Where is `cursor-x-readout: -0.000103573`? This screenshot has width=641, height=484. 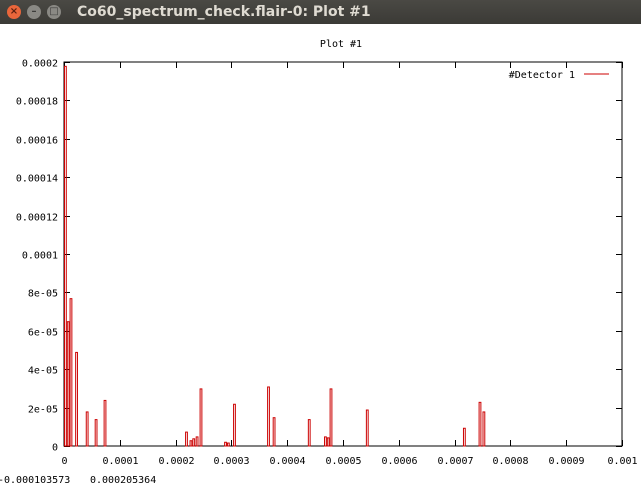 cursor-x-readout: -0.000103573 is located at coordinates (35, 479).